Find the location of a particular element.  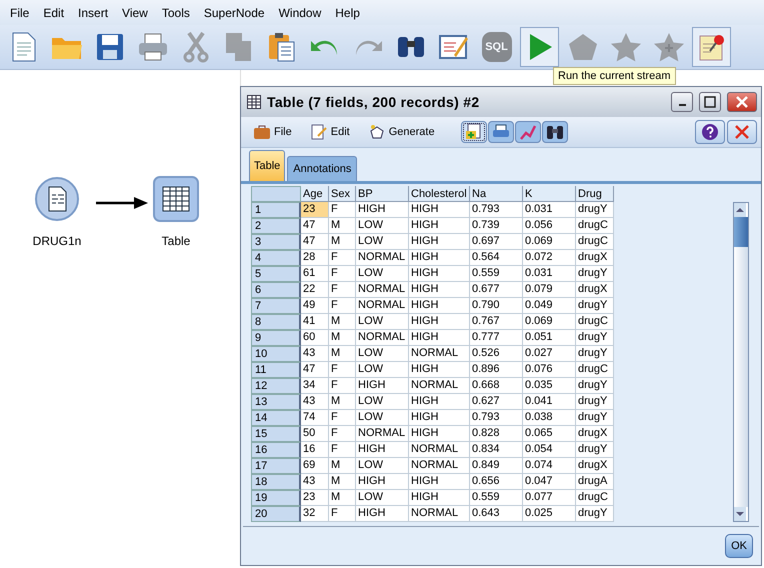

row-number: 12 is located at coordinates (276, 386).